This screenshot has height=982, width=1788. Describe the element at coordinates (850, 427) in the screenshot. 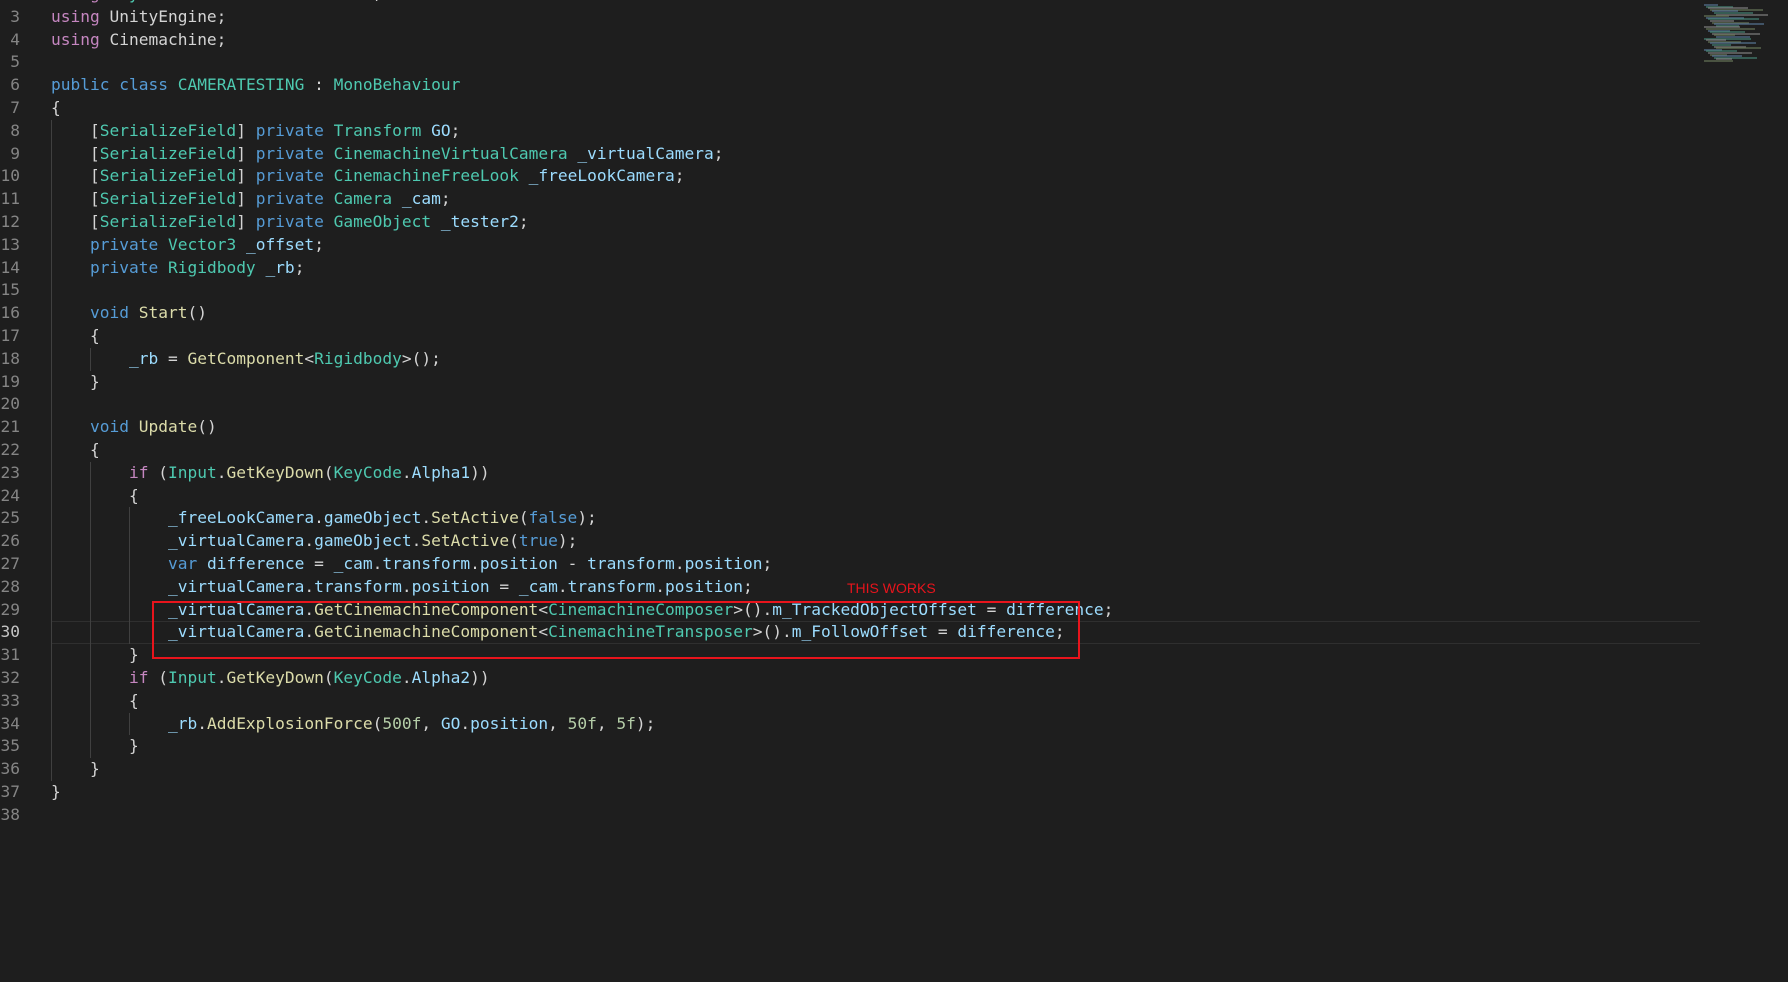

I see `code-line: 21 void Update()` at that location.